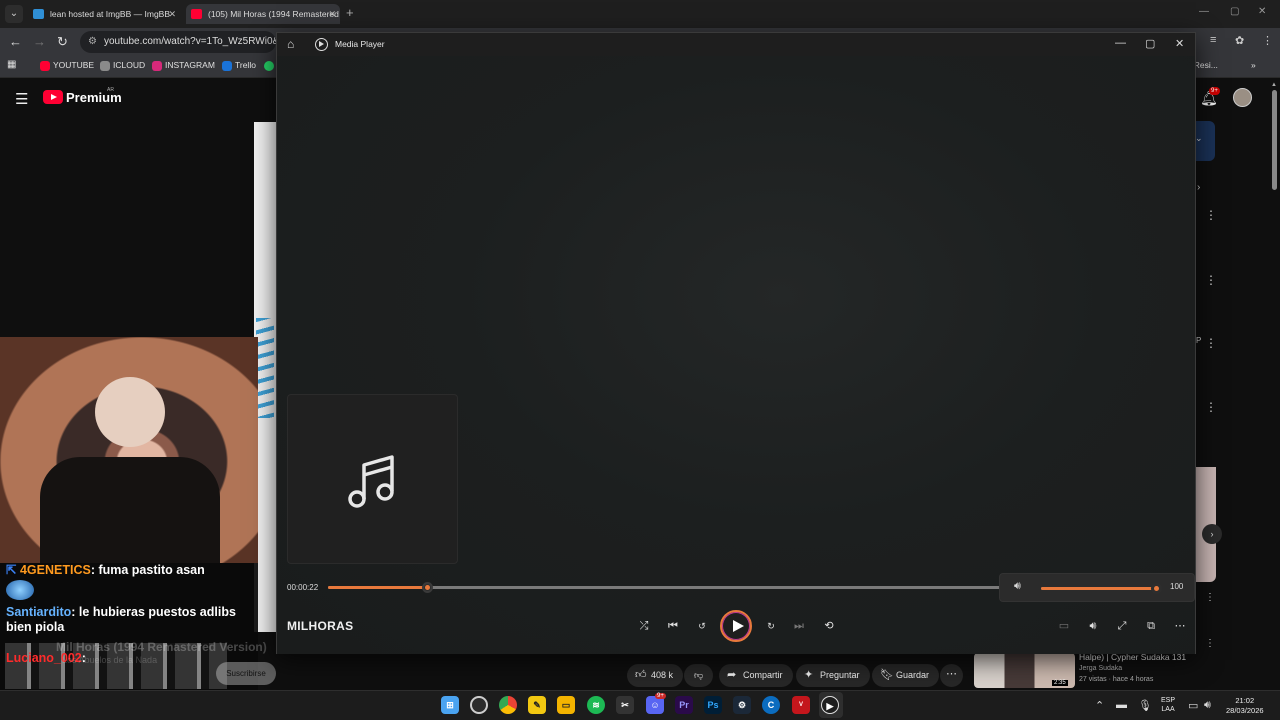 The width and height of the screenshot is (1280, 720). I want to click on chevron-down-icon: ⌄, so click(1199, 138).